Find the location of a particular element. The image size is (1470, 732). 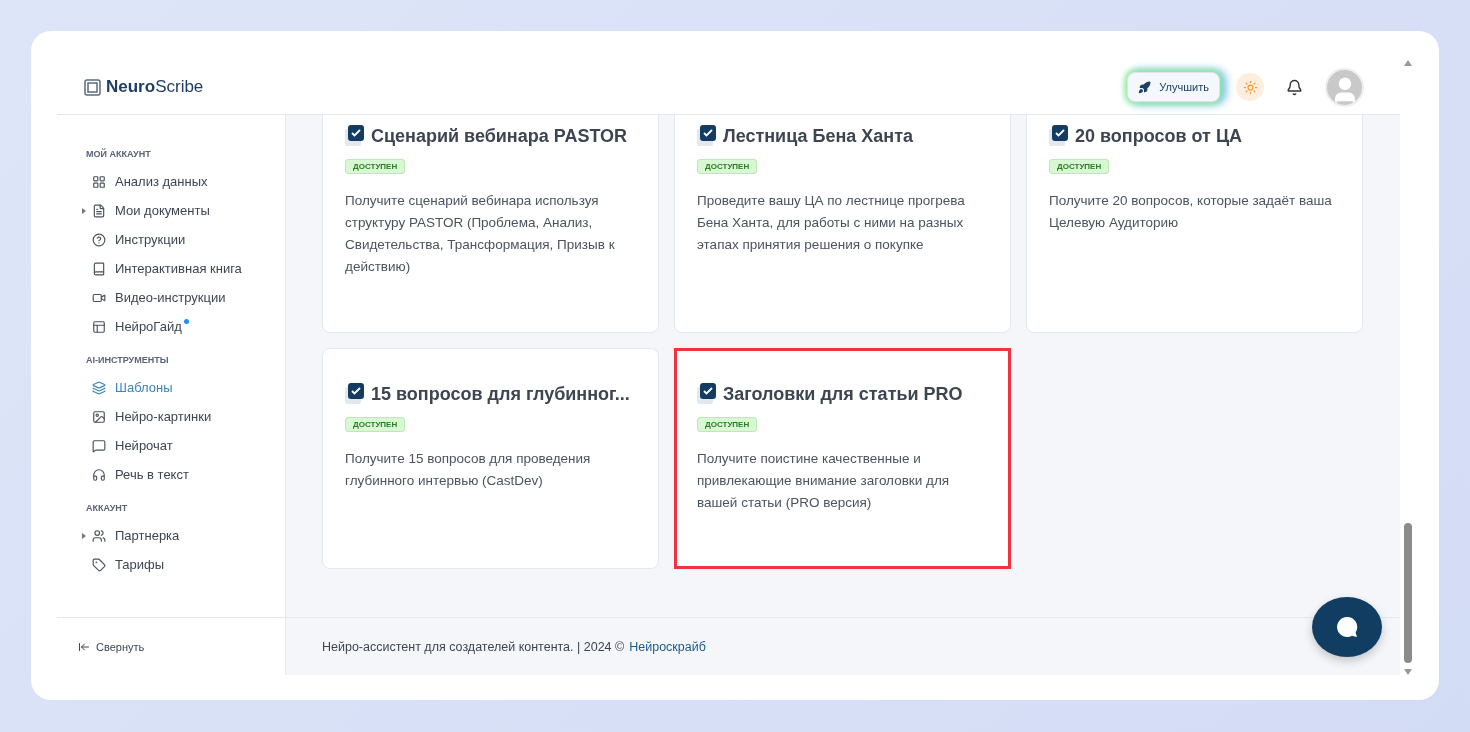

template-card: 20 вопросов от ЦА ДОСТУПЕН Получите 20 вопросов, которые задаёт ваша Целевую Аудиторию is located at coordinates (1194, 224).